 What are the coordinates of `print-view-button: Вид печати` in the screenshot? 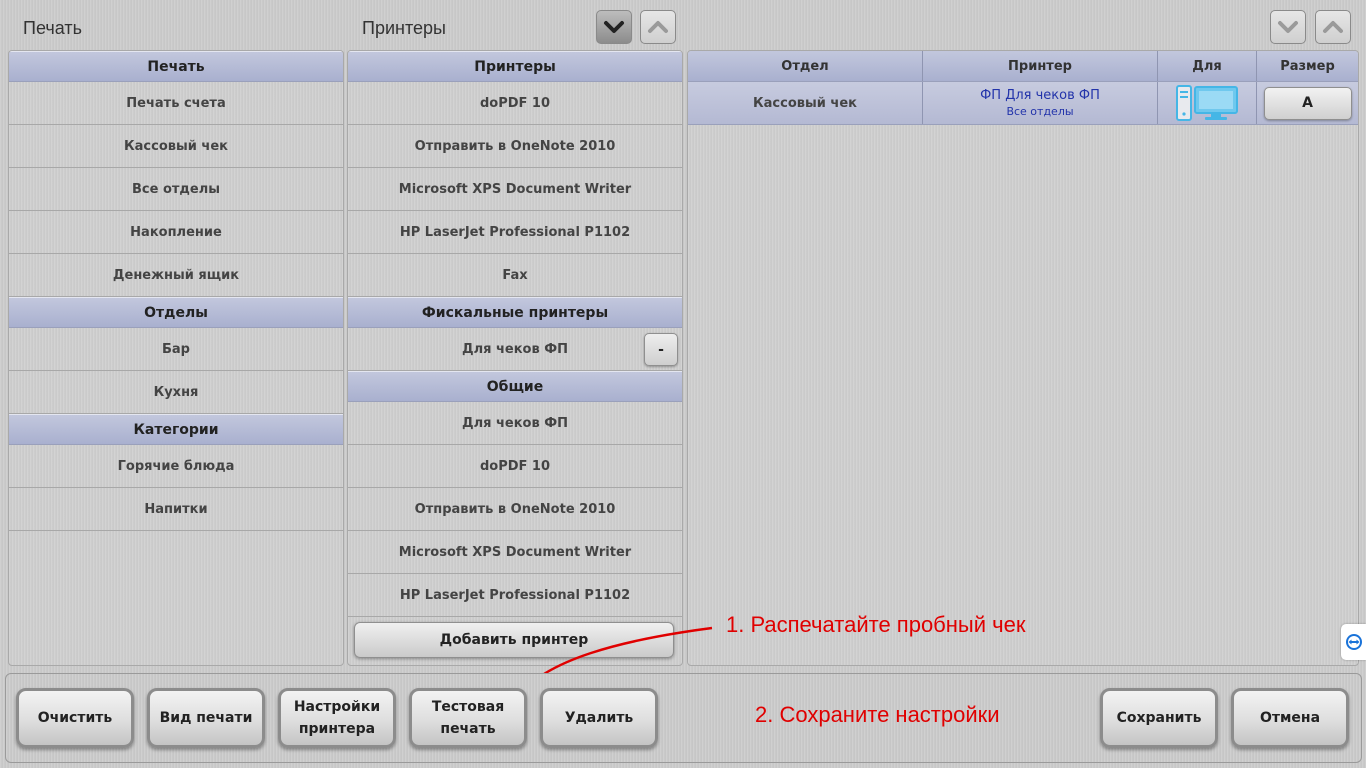 It's located at (206, 718).